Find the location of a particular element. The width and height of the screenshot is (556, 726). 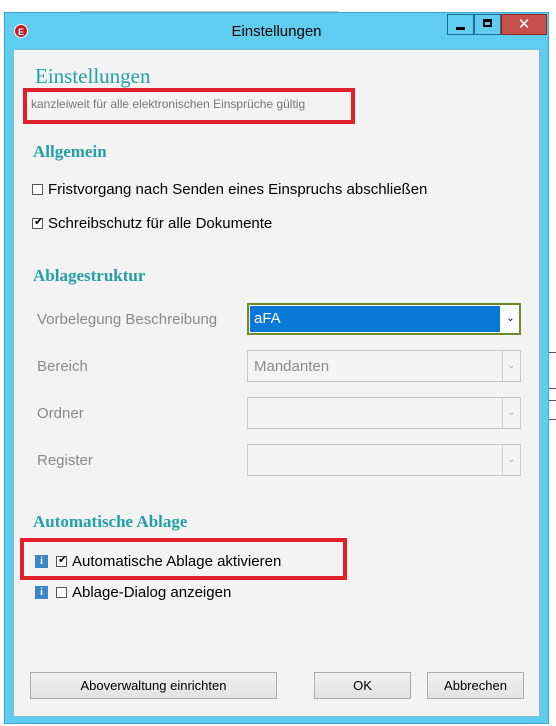

vorbelegung-dropdown: aFA ⌄ is located at coordinates (384, 319).